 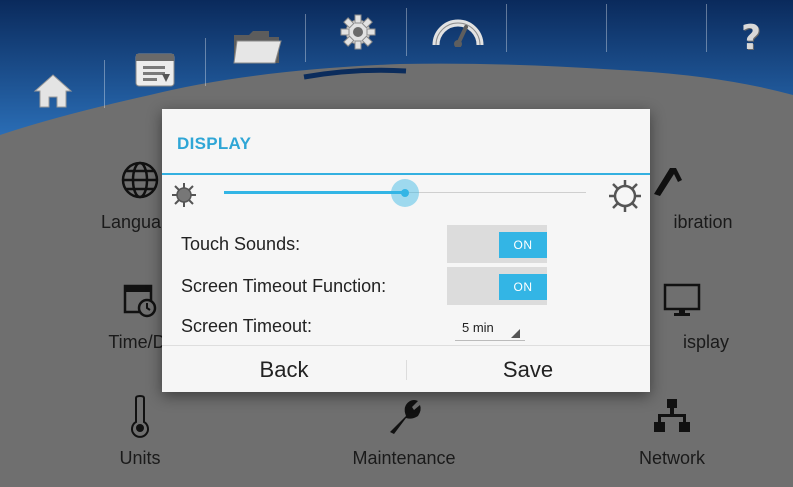 I want to click on brightness-slider, so click(x=406, y=199).